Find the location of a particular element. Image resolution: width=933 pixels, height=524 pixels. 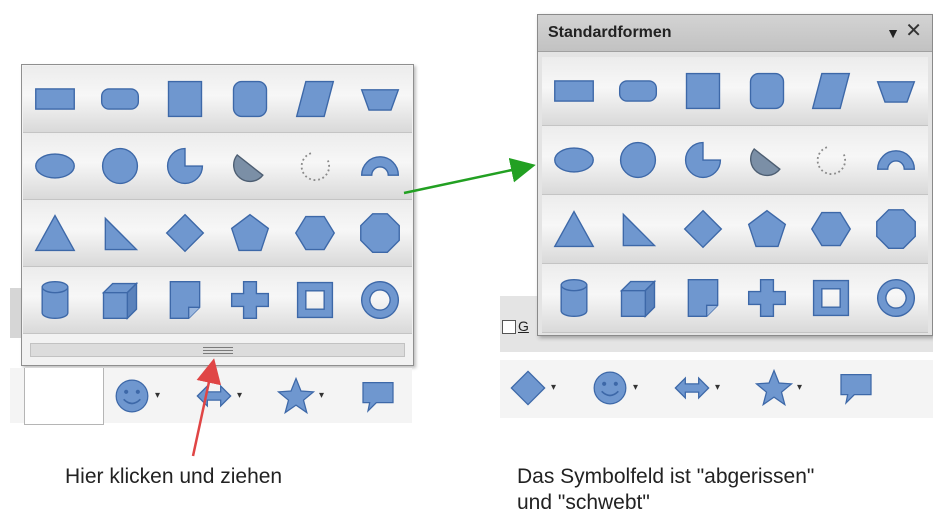

ellipse-segment-icon is located at coordinates (767, 160).